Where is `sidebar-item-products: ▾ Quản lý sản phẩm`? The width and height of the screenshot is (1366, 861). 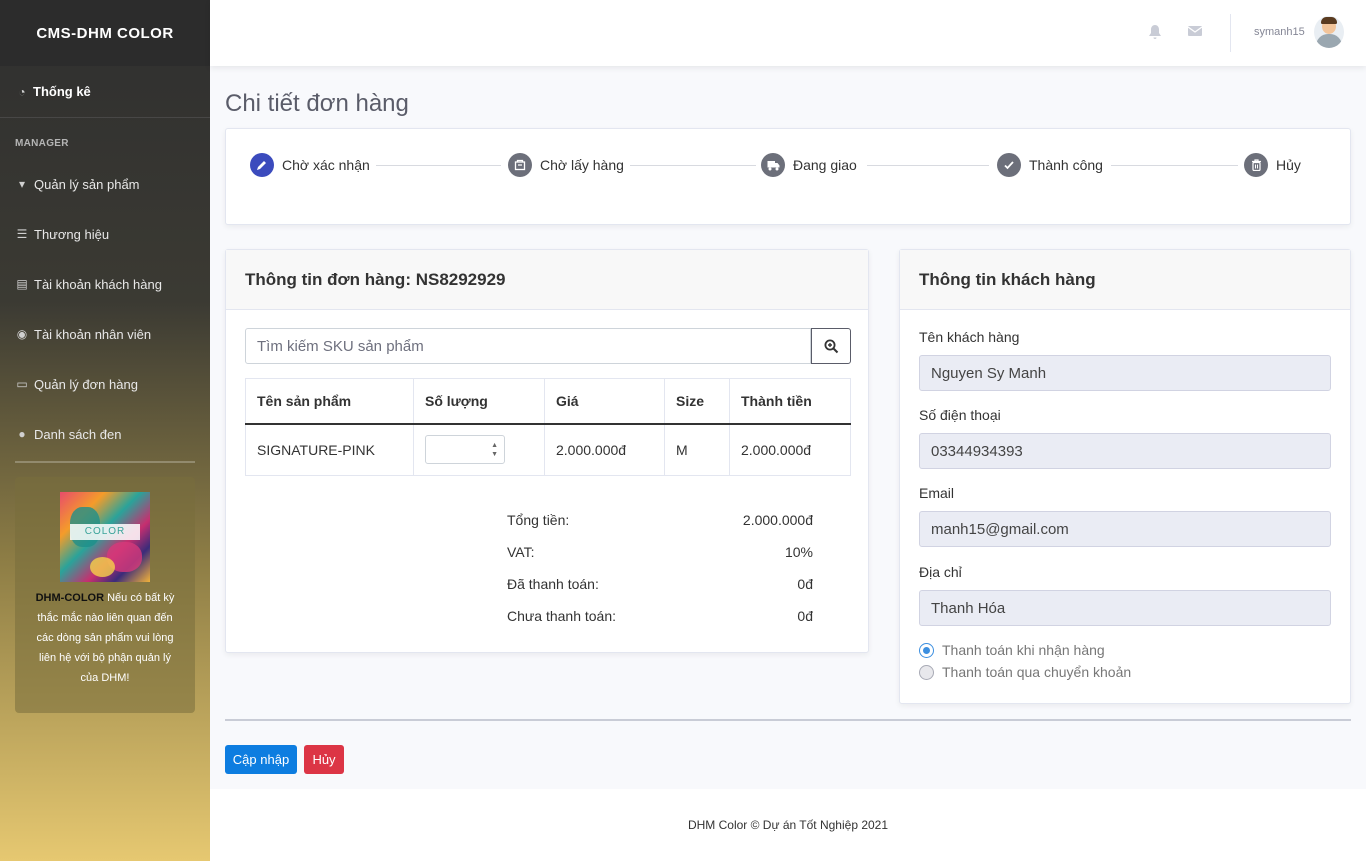
sidebar-item-products: ▾ Quản lý sản phẩm is located at coordinates (105, 184).